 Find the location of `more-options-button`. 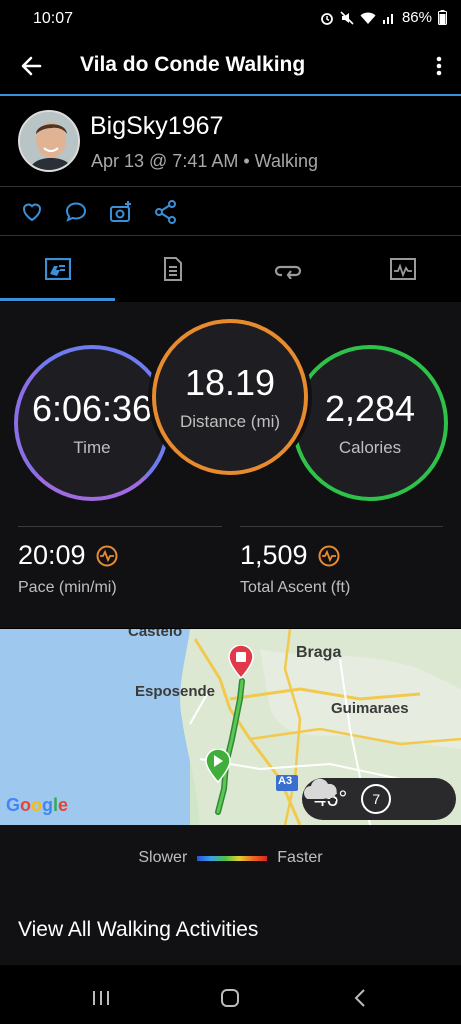

more-options-button is located at coordinates (439, 66).